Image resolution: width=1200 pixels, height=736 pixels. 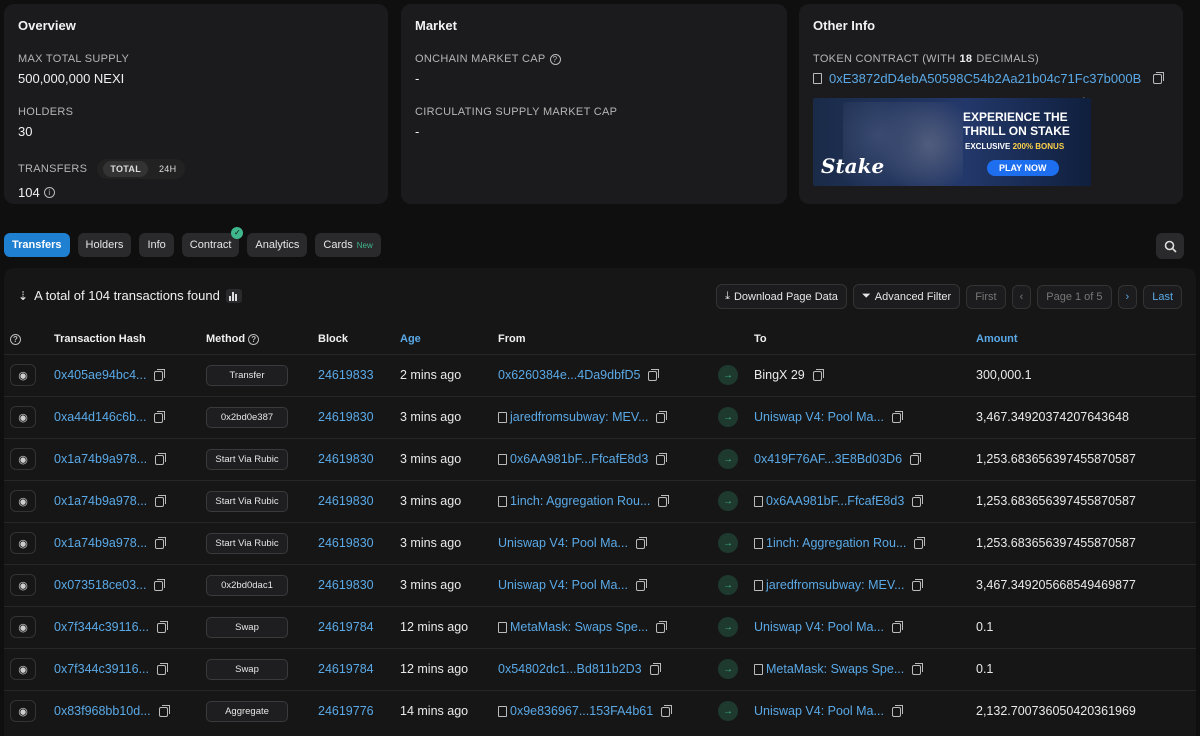 What do you see at coordinates (1162, 296) in the screenshot?
I see `last-page-button: Last` at bounding box center [1162, 296].